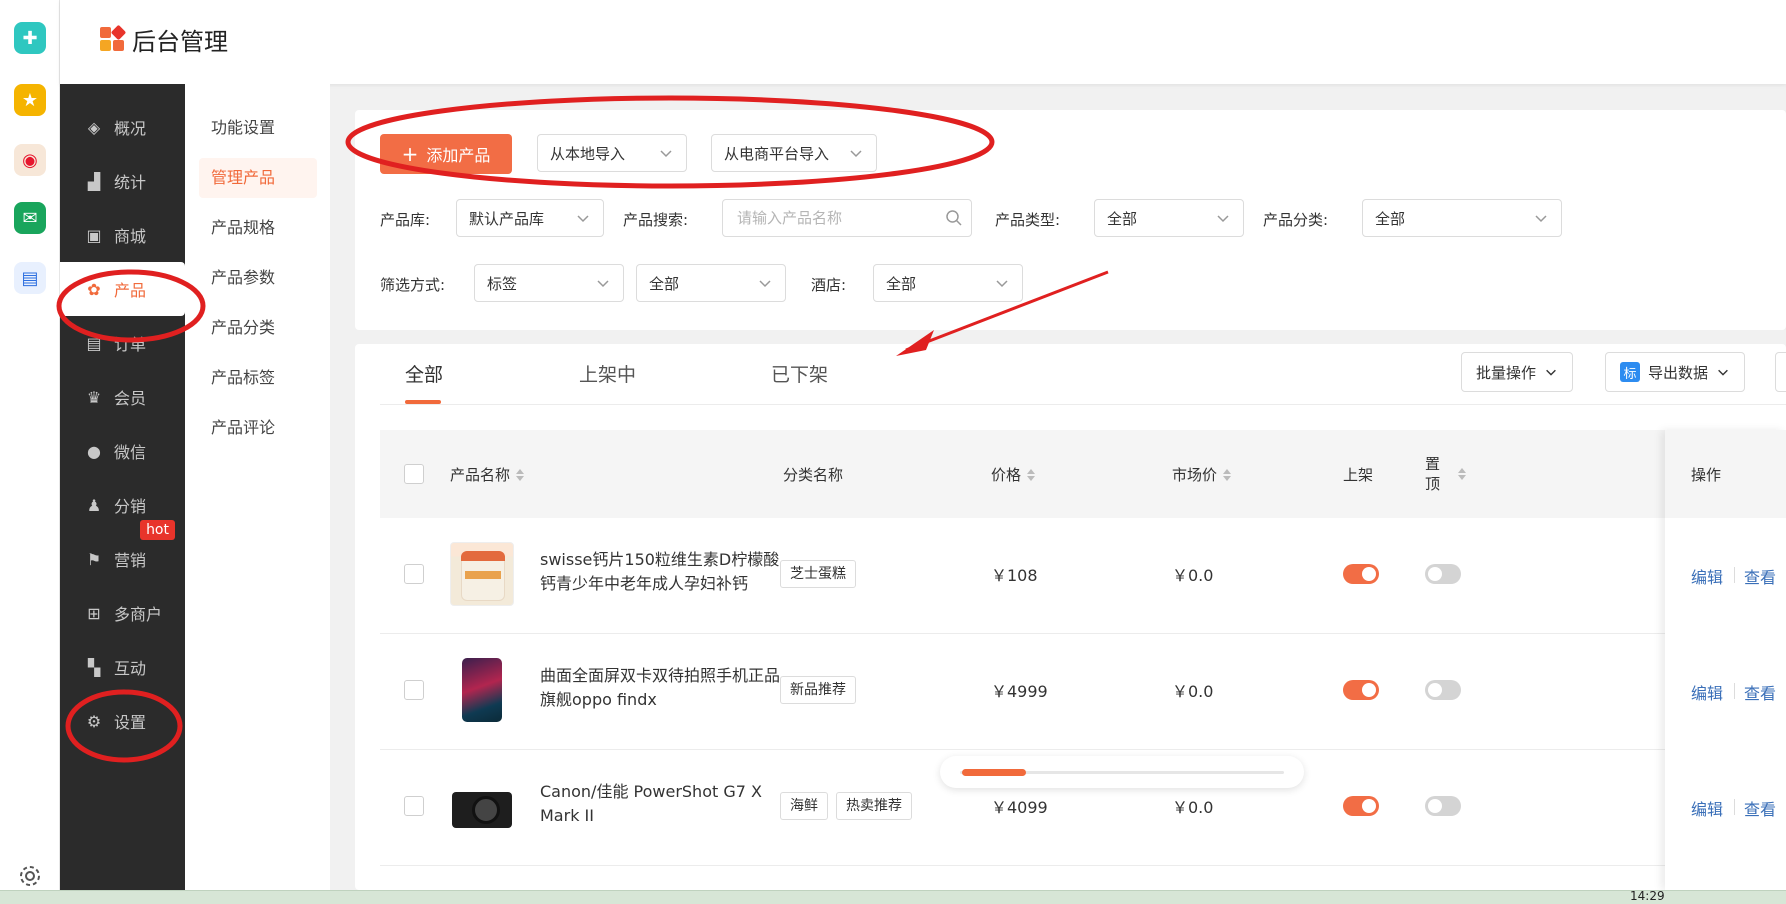  I want to click on subnav-item-specs: 产品规格, so click(258, 228).